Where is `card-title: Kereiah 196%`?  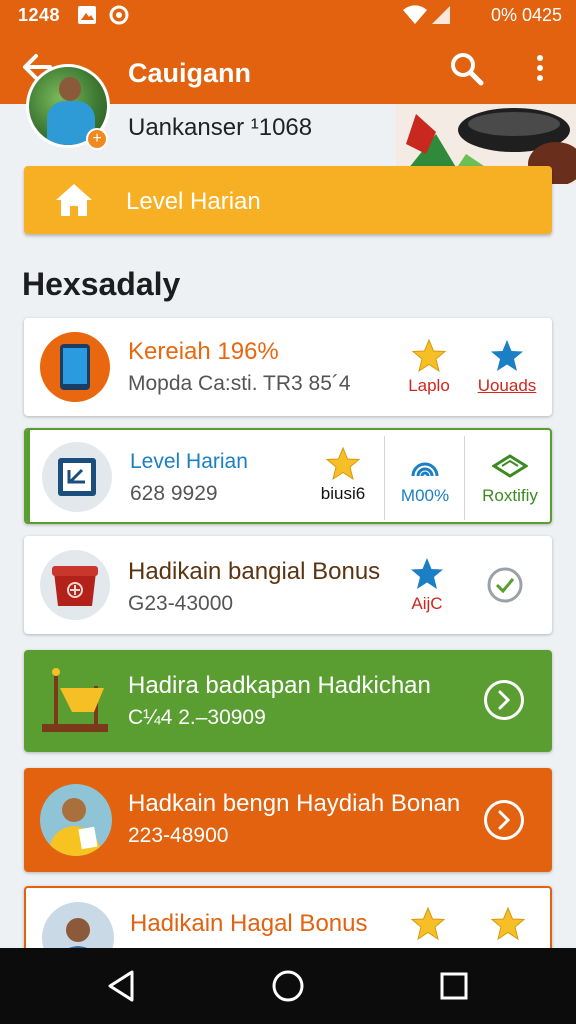
card-title: Kereiah 196% is located at coordinates (203, 351).